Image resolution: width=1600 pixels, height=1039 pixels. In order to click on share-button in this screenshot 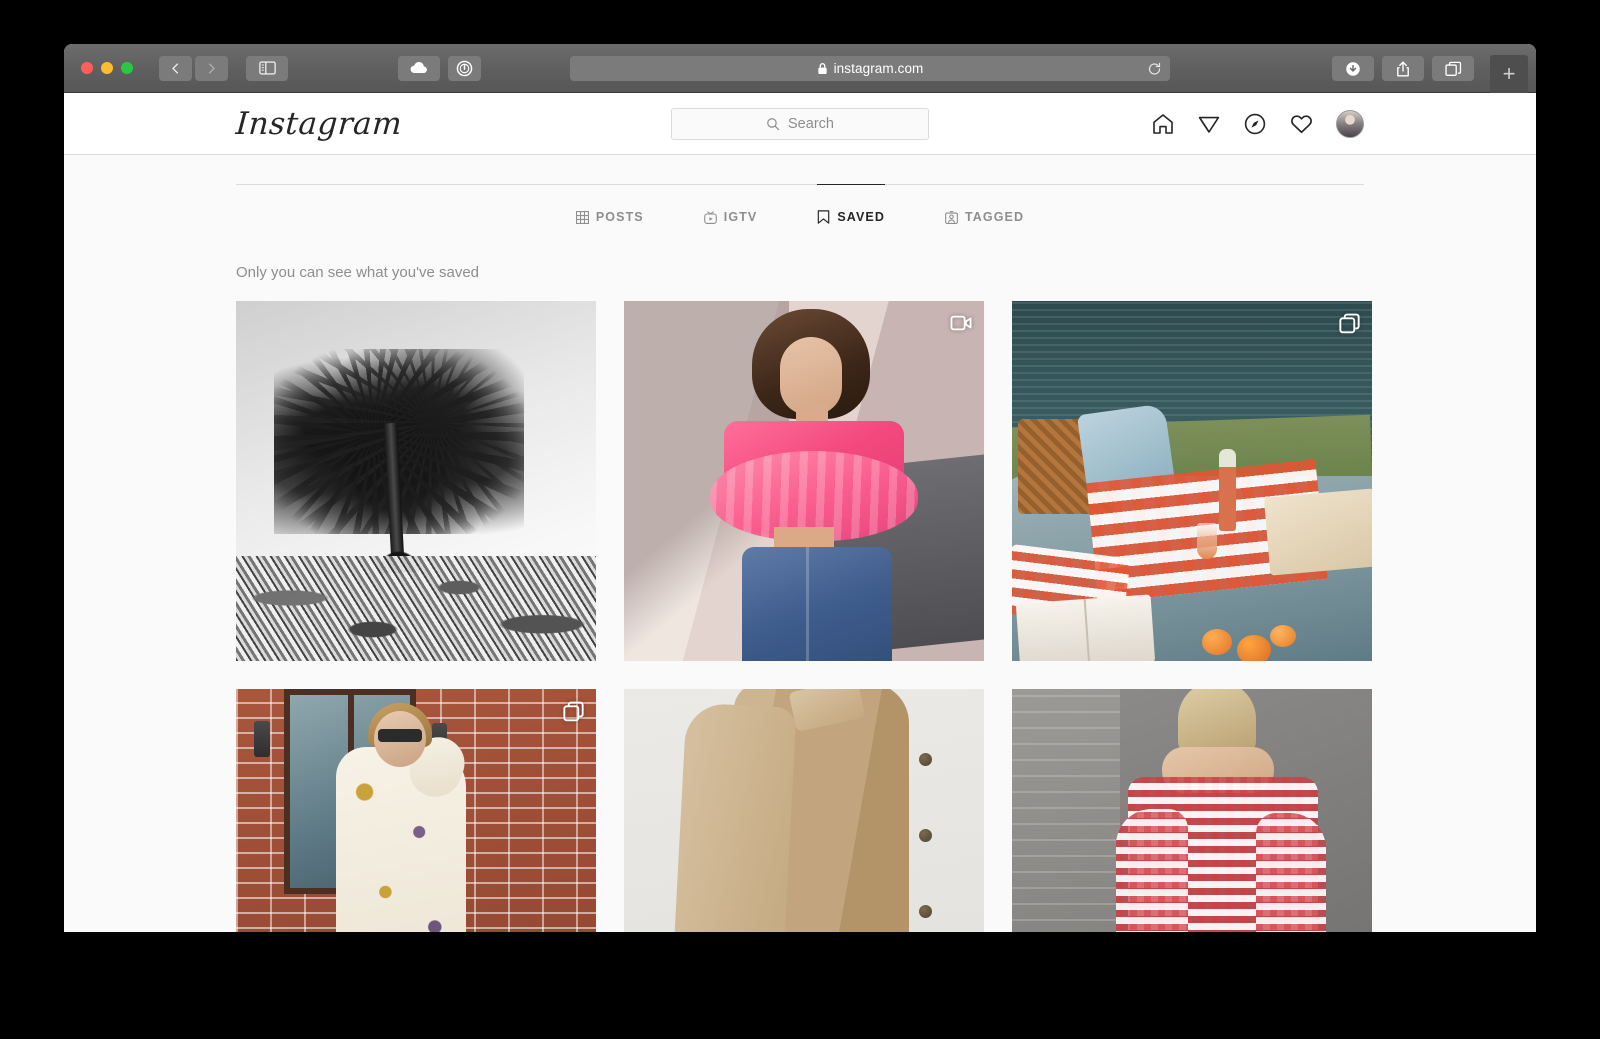, I will do `click(1403, 68)`.